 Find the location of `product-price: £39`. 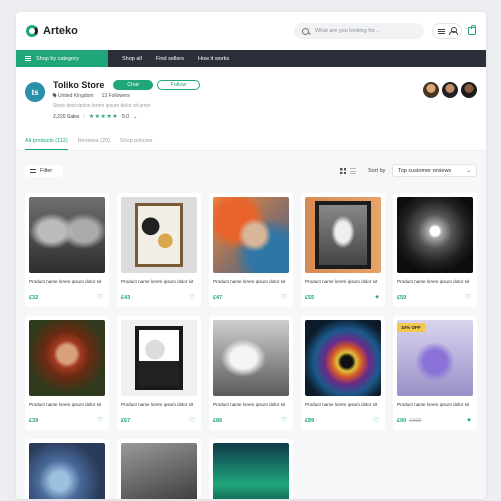

product-price: £39 is located at coordinates (34, 421).